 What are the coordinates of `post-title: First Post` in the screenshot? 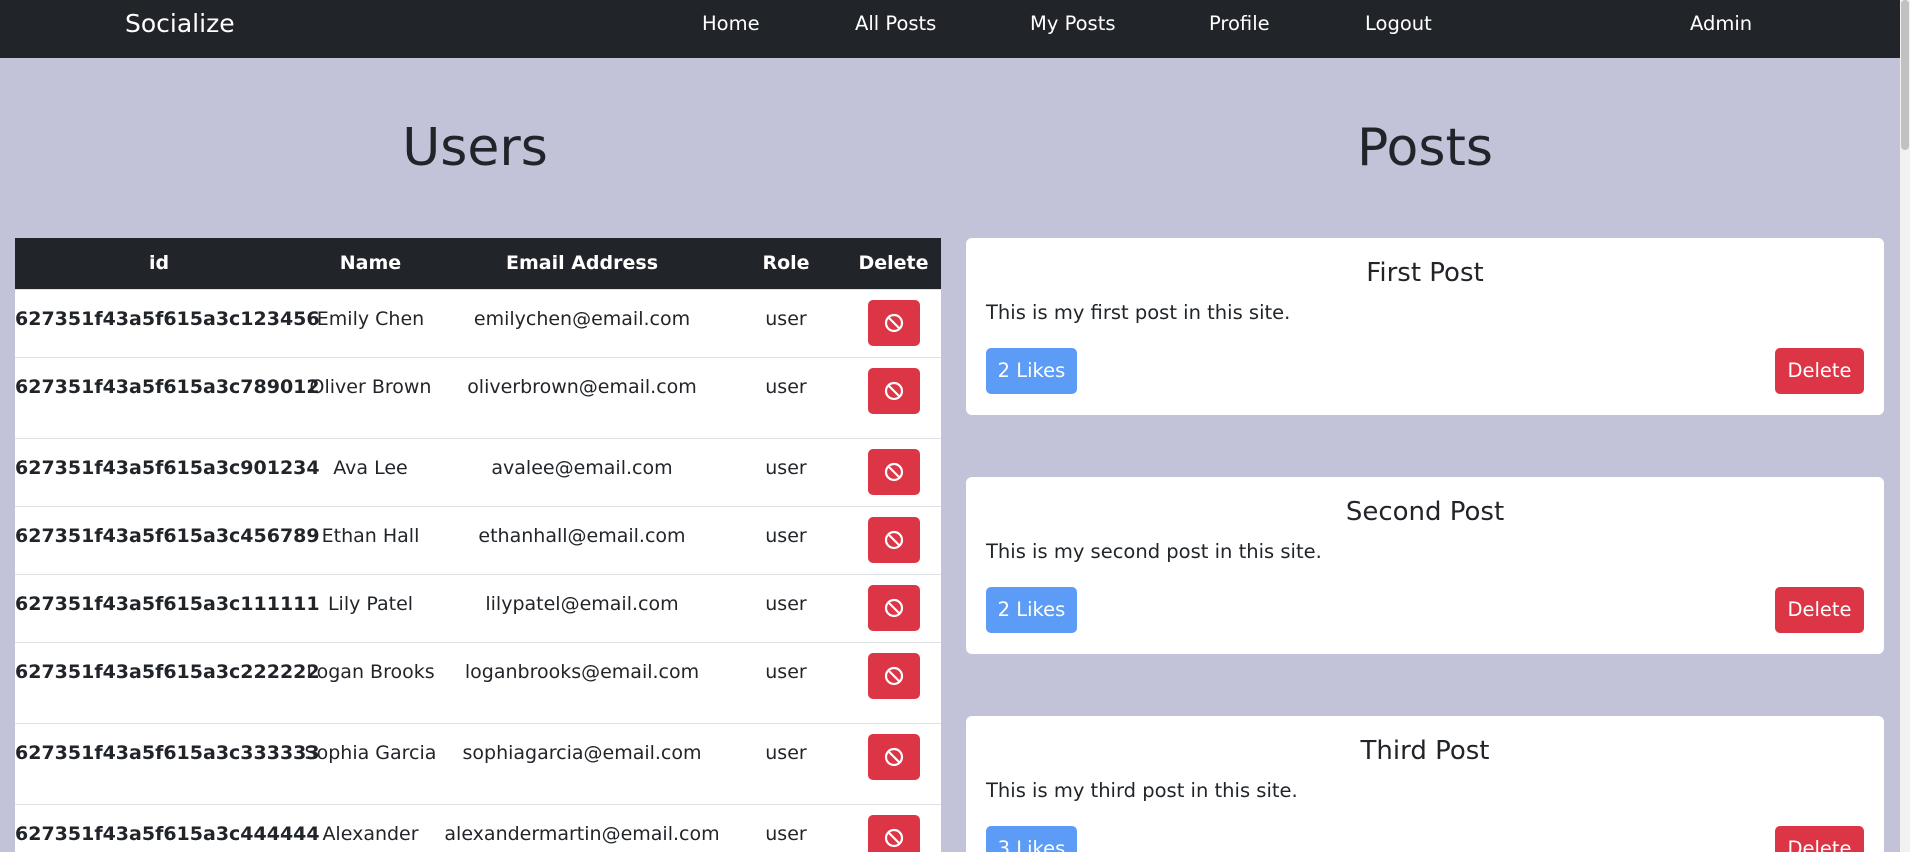 It's located at (1425, 273).